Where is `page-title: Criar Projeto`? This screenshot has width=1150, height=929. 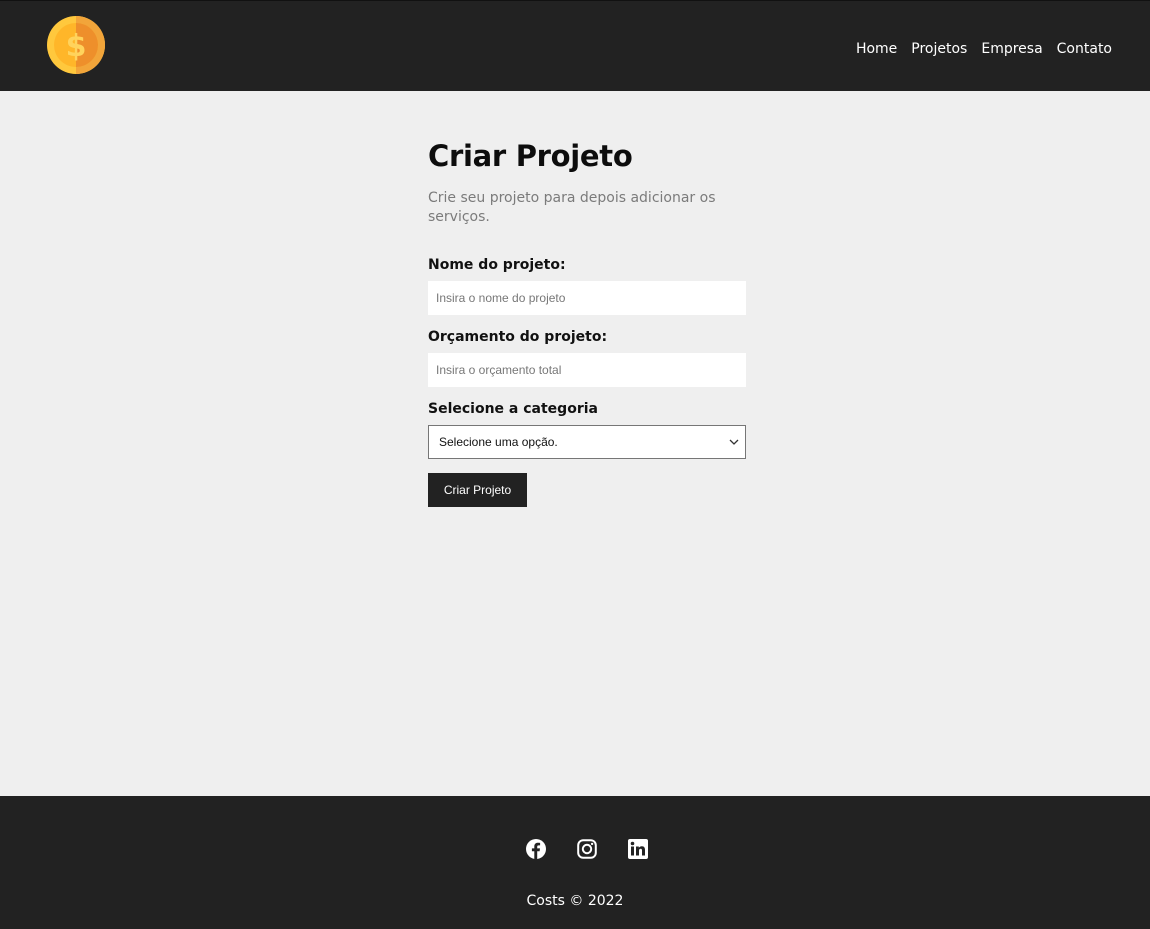 page-title: Criar Projeto is located at coordinates (530, 156).